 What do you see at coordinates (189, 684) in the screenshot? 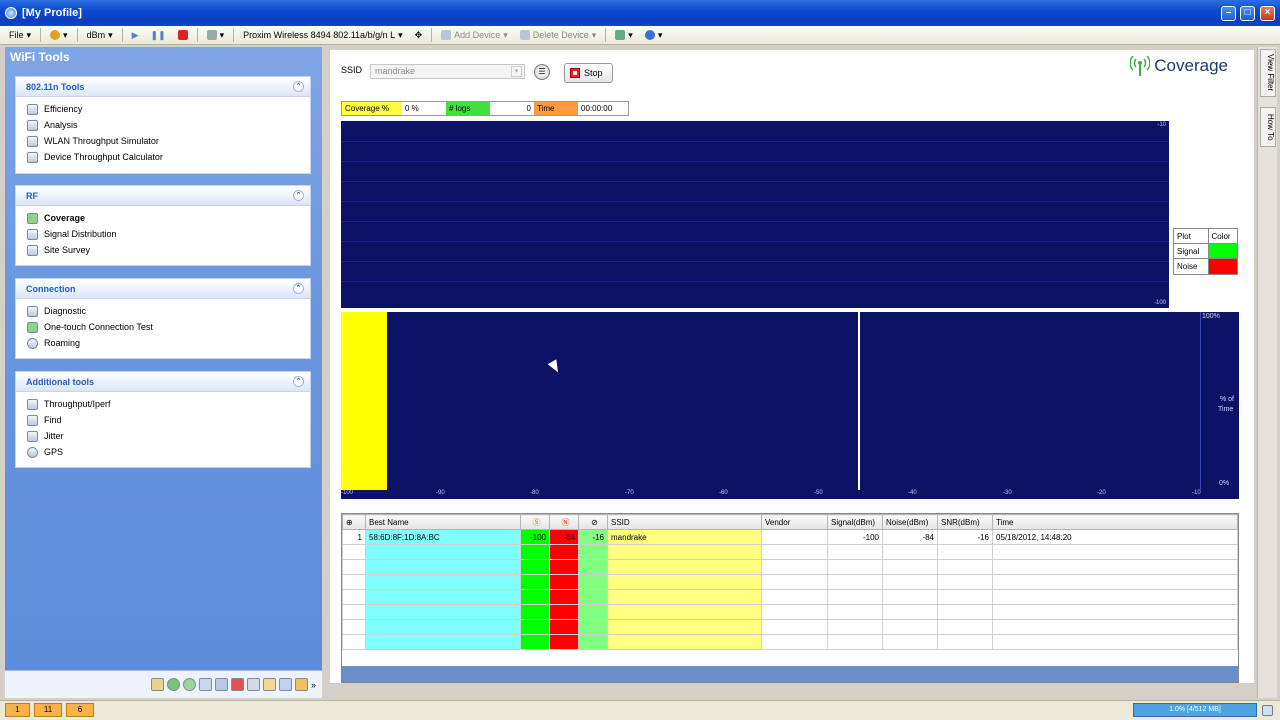
I see `sync-icon` at bounding box center [189, 684].